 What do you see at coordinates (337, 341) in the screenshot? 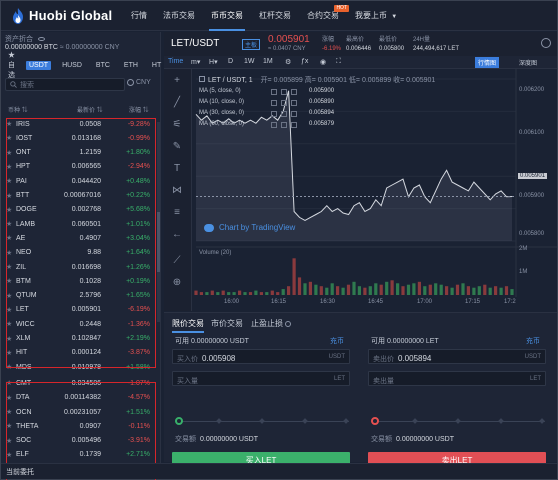
I see `buy-deposit-link: 充币` at bounding box center [337, 341].